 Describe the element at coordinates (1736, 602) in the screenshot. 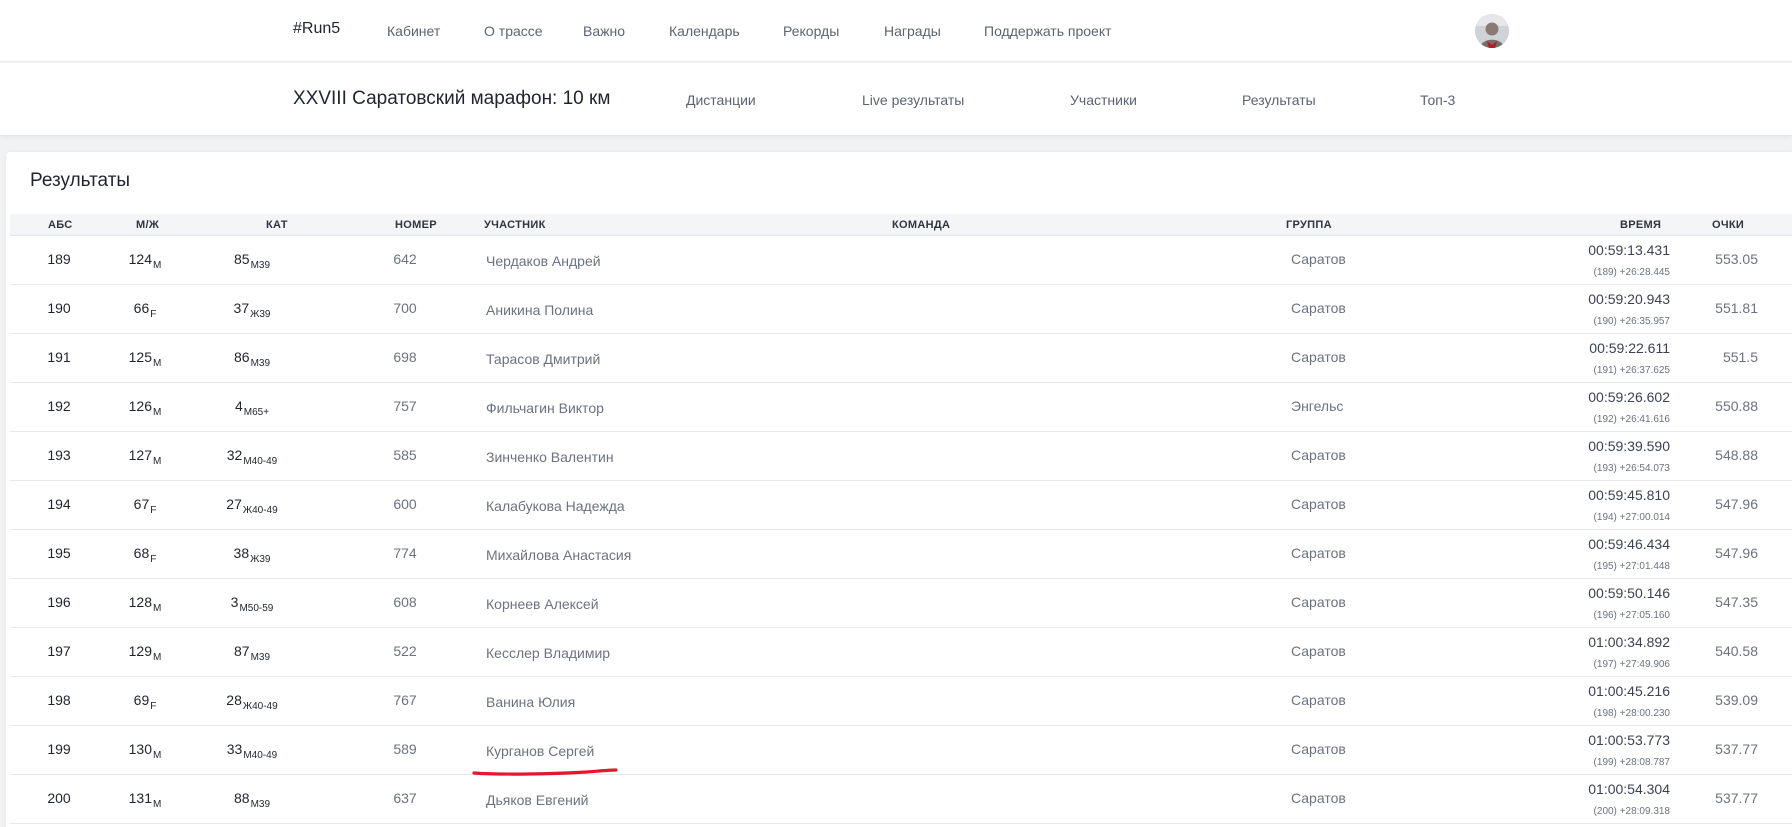

I see `points: 547.35` at that location.